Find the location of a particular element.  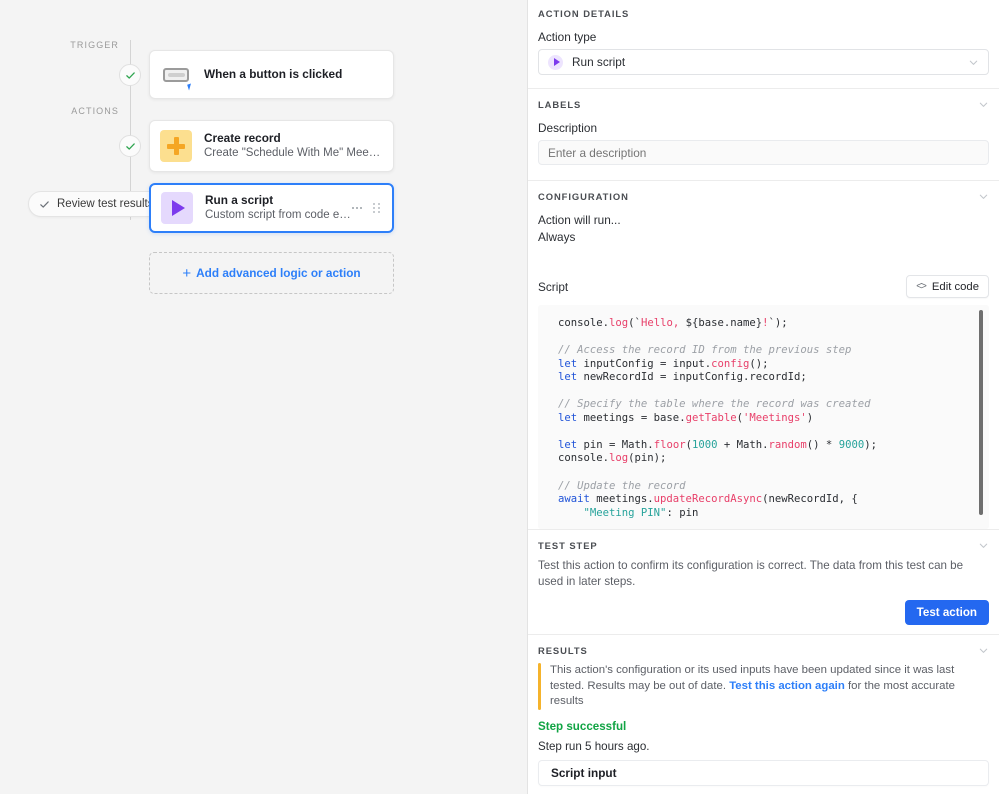

flow-card-text: When a button is clicked is located at coordinates (293, 74).